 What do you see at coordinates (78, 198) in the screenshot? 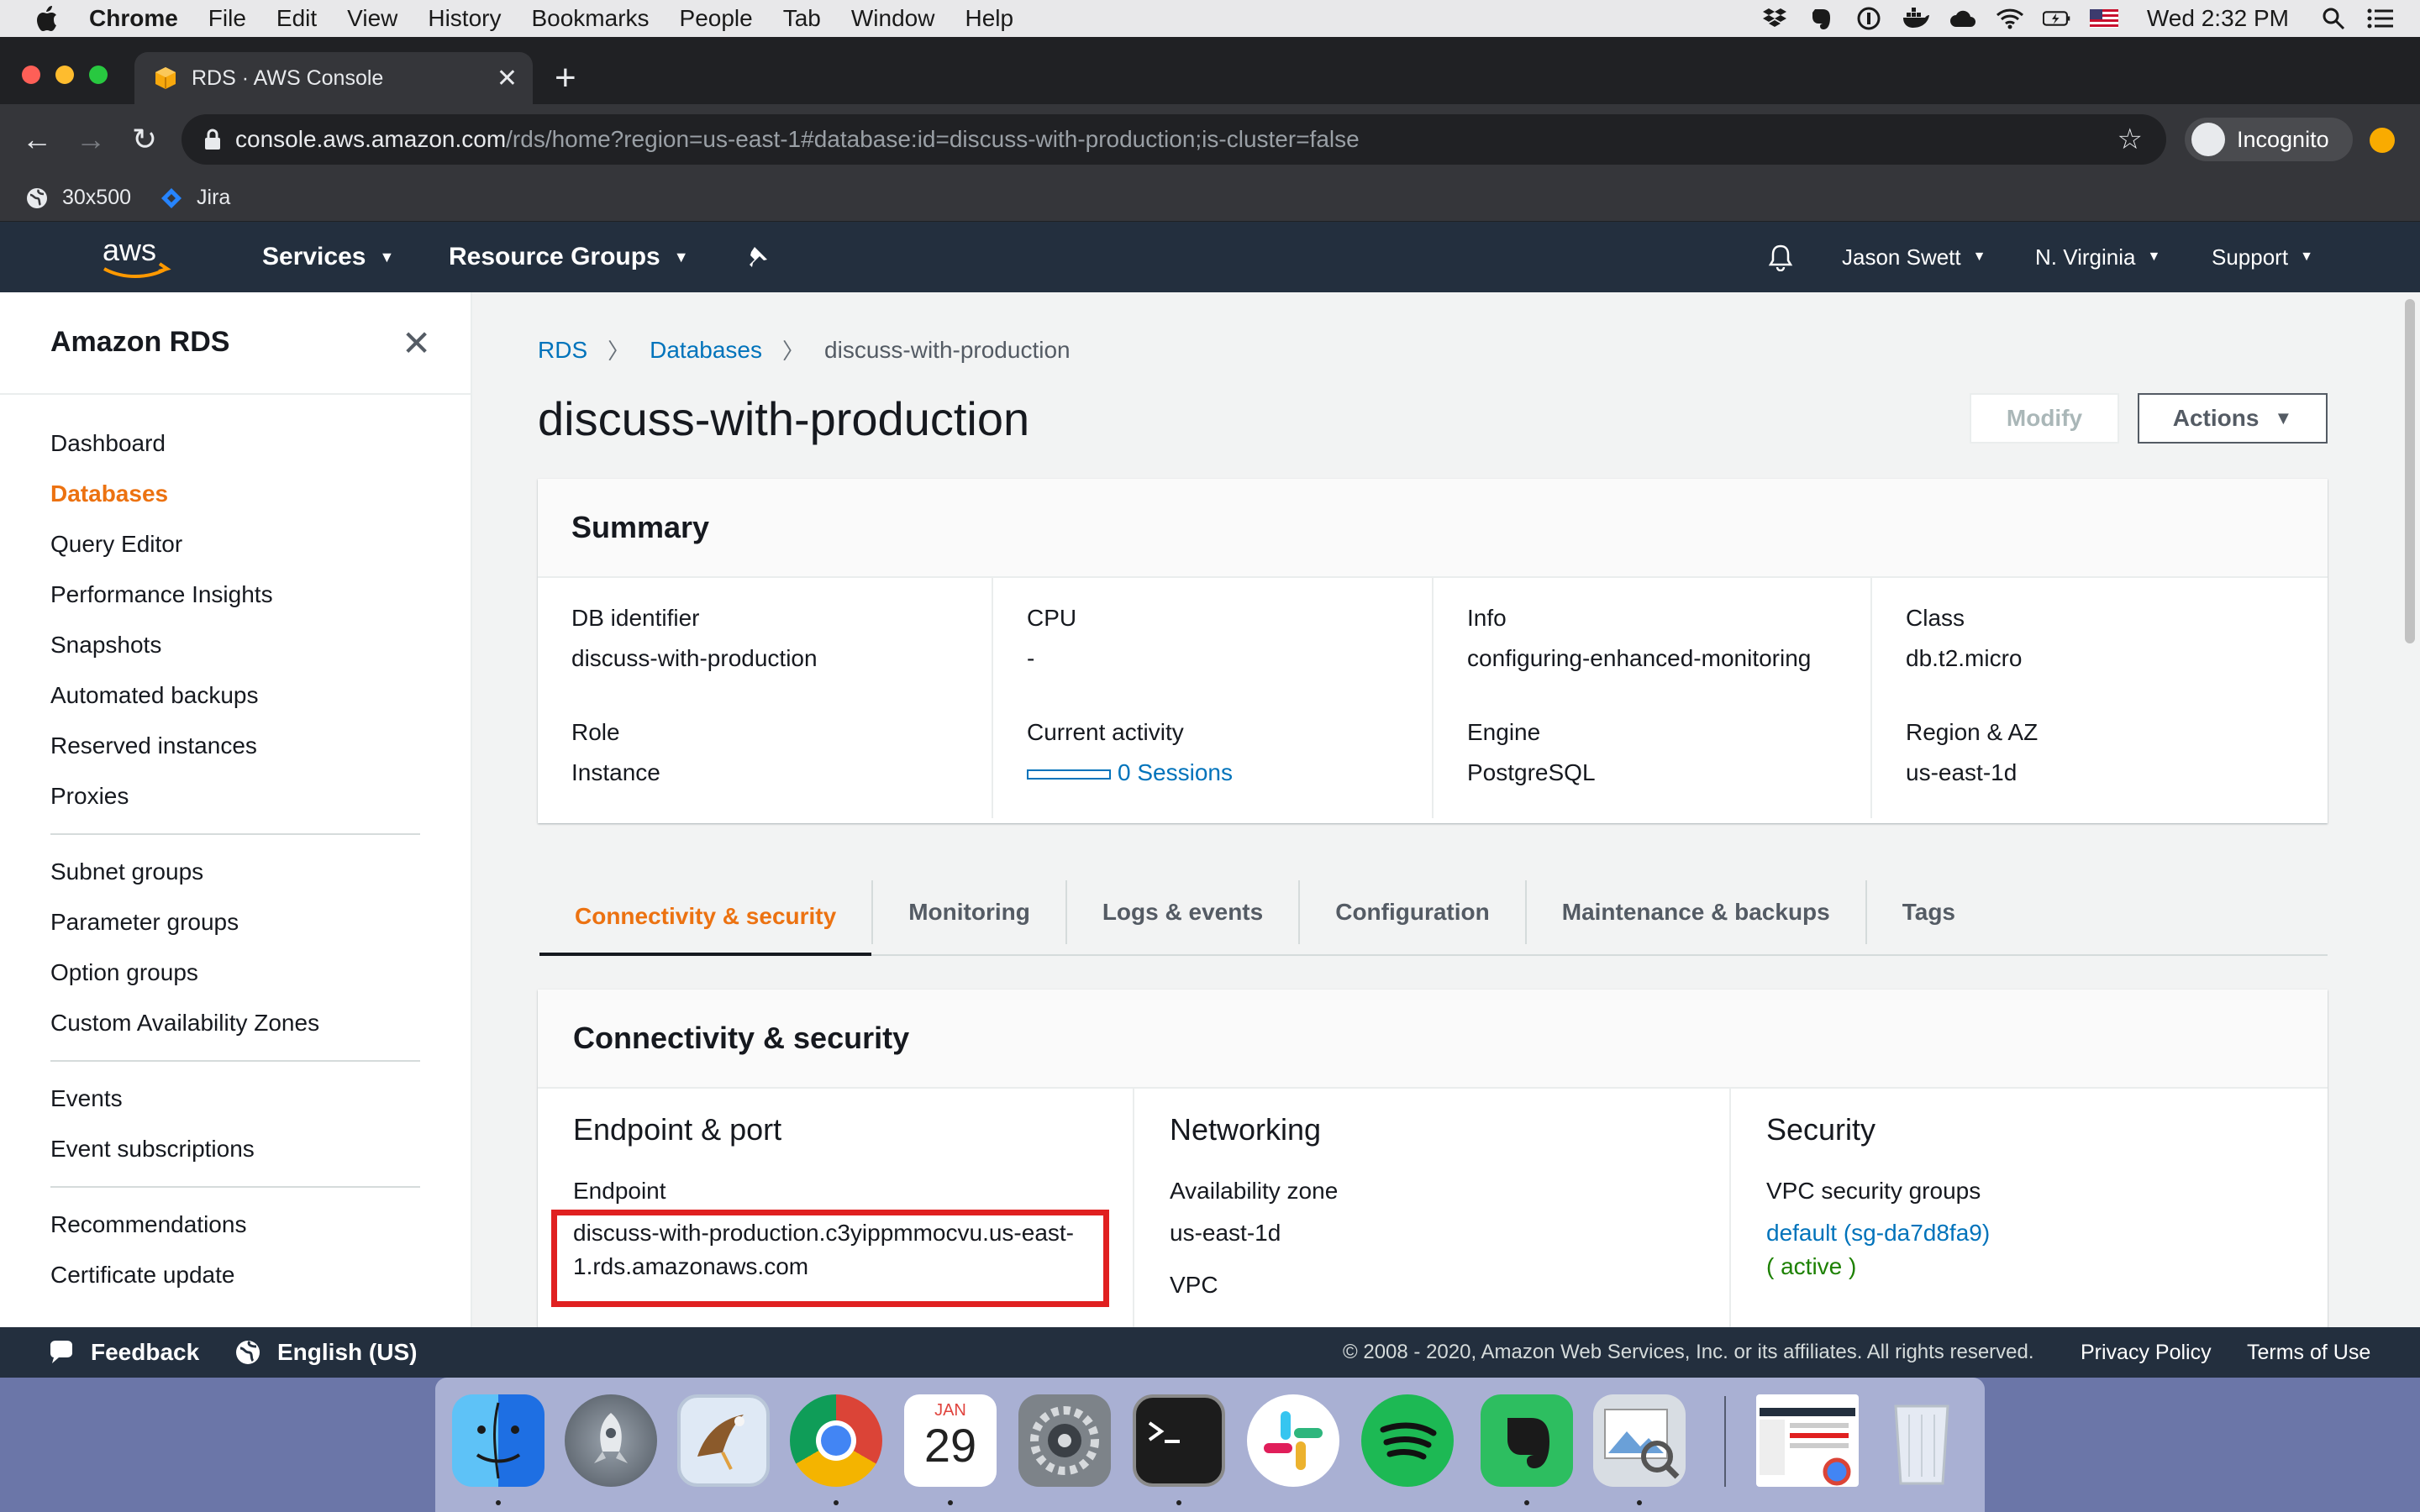
I see `bookmark-30x500: 30x500` at bounding box center [78, 198].